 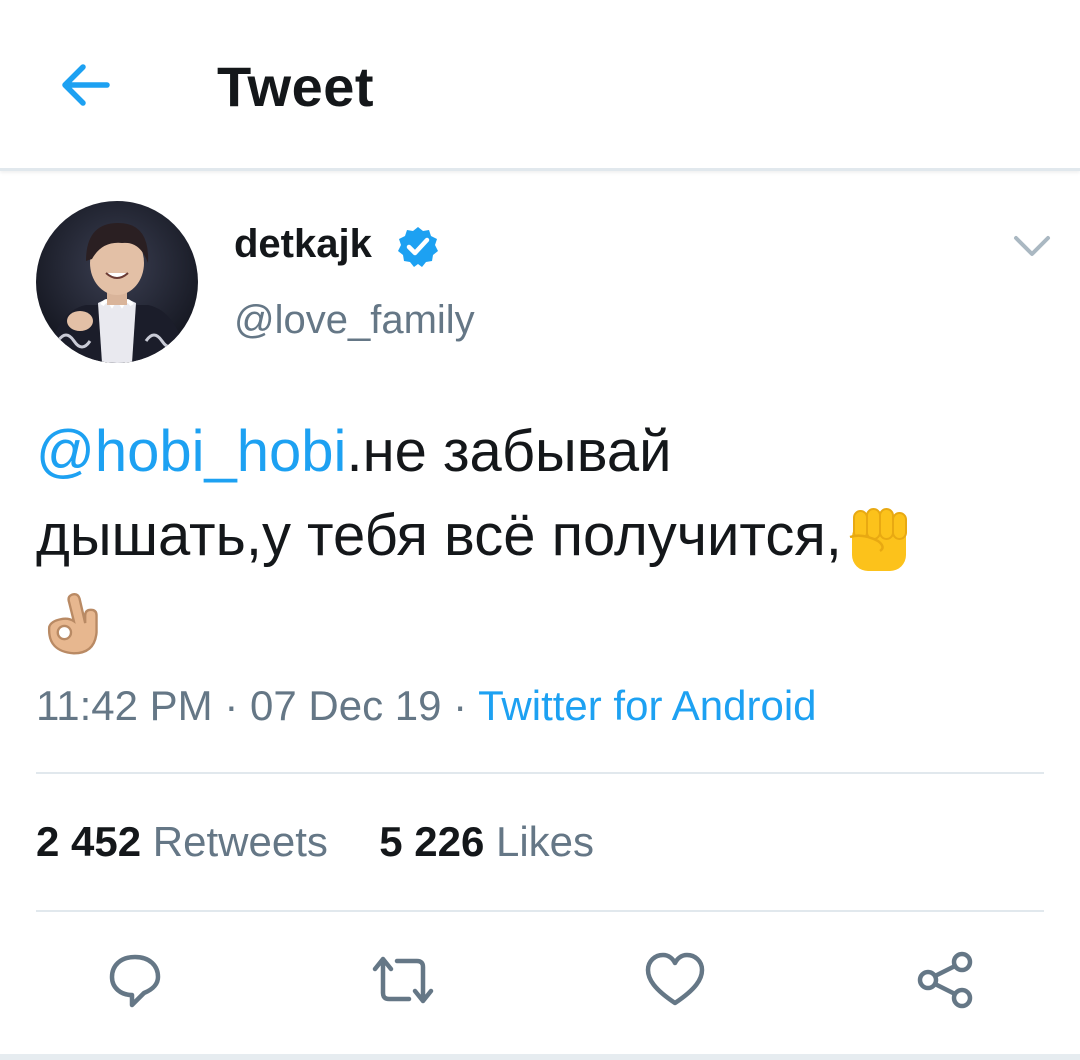 I want to click on likes-label: Likes, so click(x=545, y=841).